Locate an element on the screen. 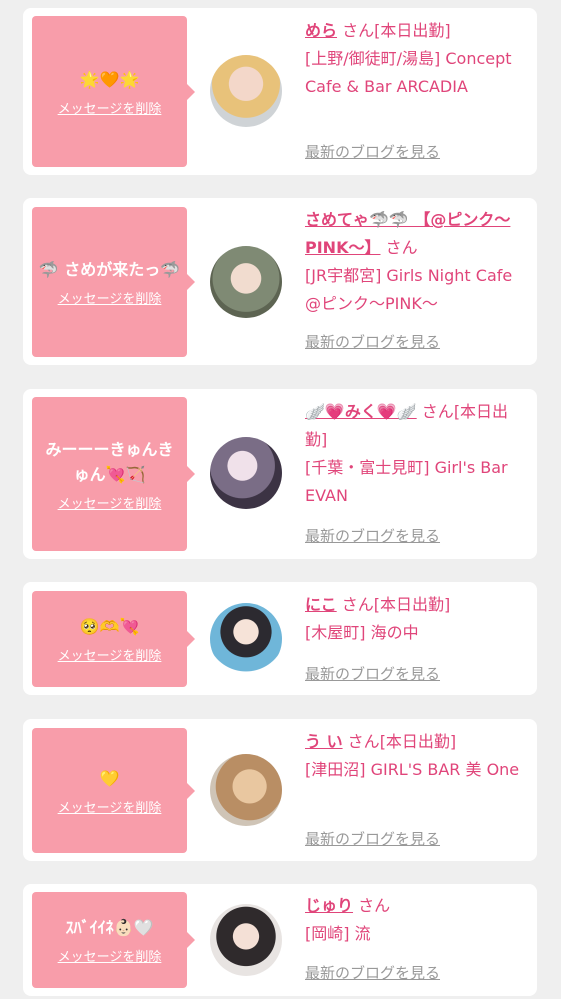 The height and width of the screenshot is (999, 561). message-bubble: 🥺🫶💘 メッセージを削除 is located at coordinates (113, 639).